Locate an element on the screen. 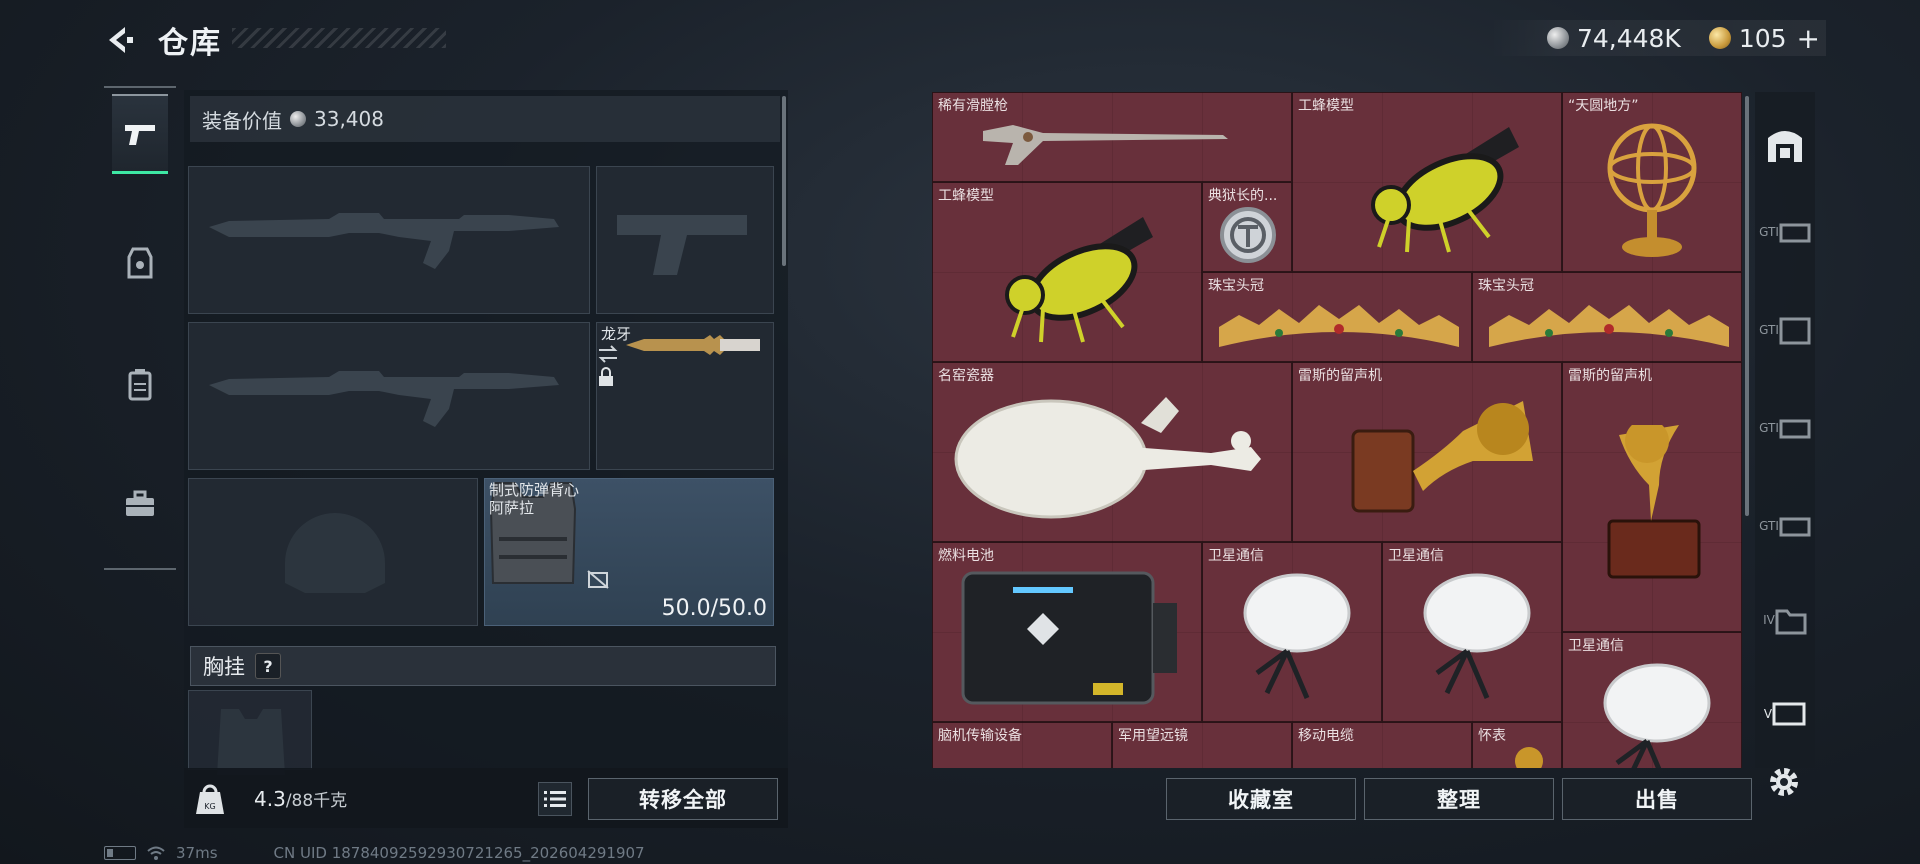 The width and height of the screenshot is (1920, 864). storage-tab-all is located at coordinates (1785, 144).